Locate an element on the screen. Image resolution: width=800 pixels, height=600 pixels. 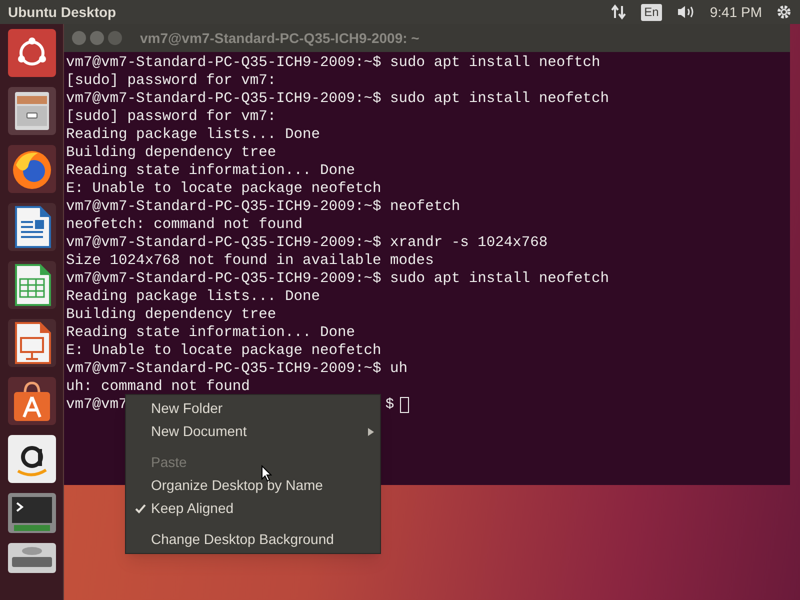
text-cursor is located at coordinates (405, 405).